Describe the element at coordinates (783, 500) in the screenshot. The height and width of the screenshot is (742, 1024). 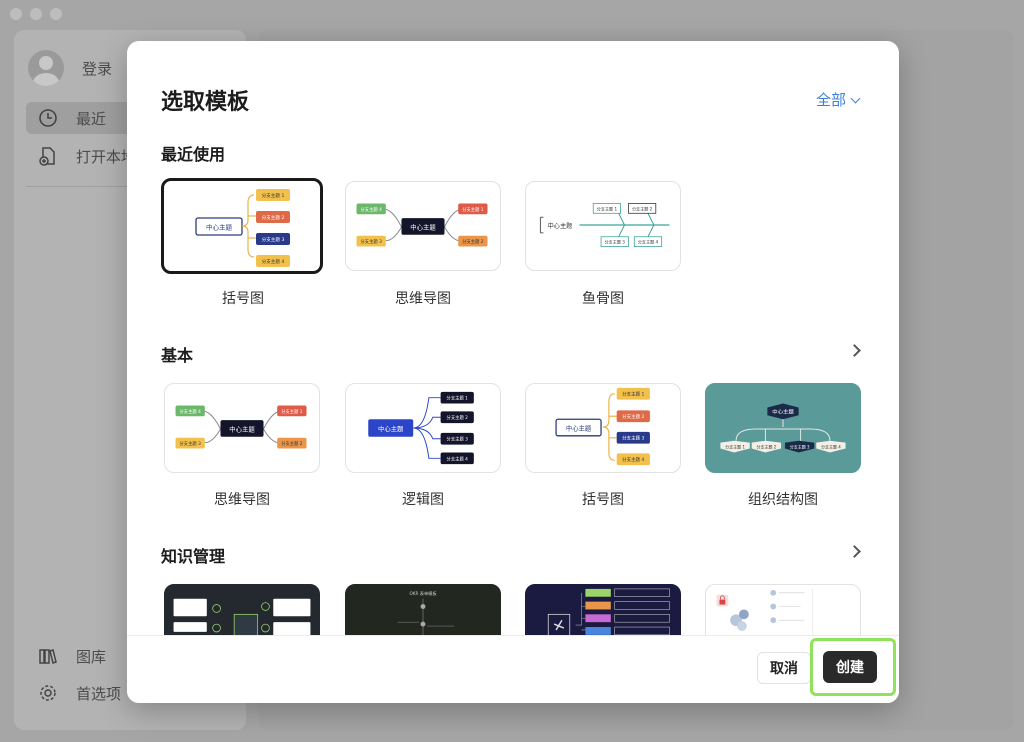
I see `template-label: 组织结构图` at that location.